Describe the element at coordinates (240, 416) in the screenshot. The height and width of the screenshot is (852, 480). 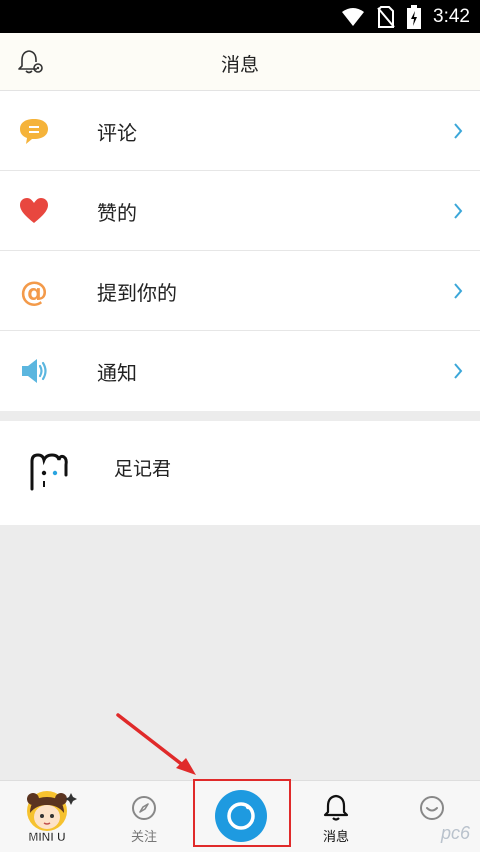
I see `section-divider` at that location.